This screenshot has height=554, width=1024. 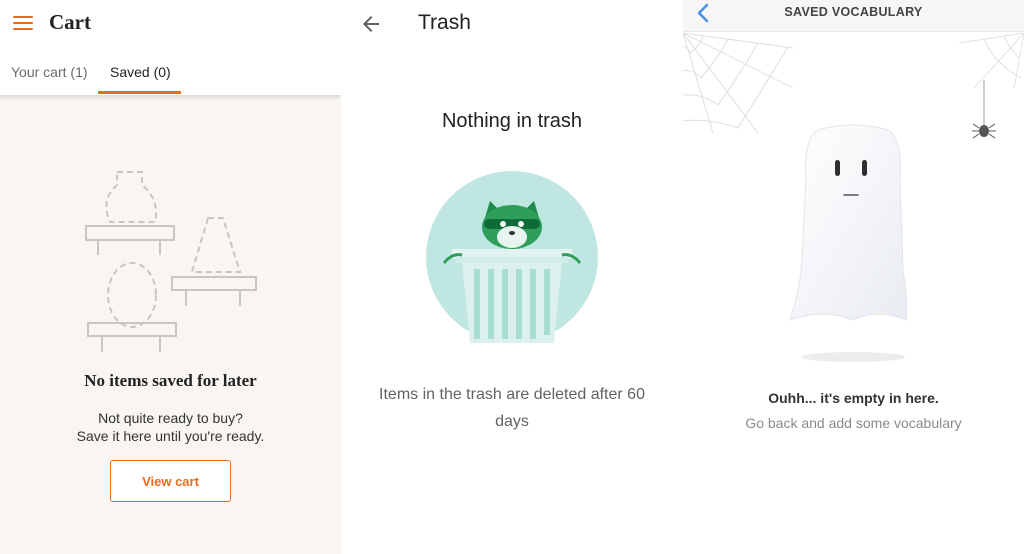 I want to click on back-arrow-icon, so click(x=371, y=24).